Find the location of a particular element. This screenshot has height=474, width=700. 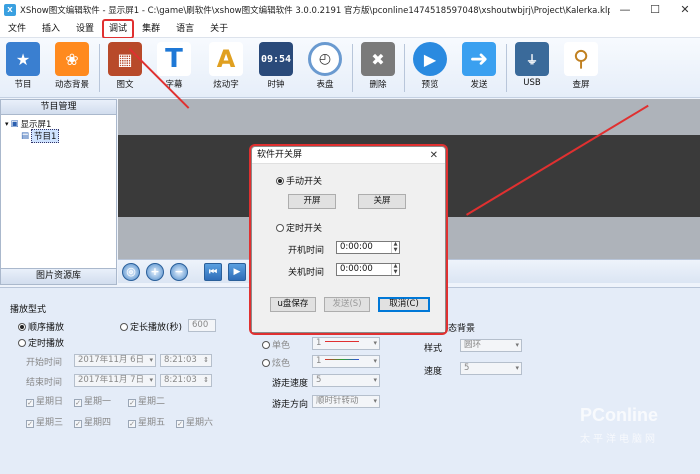

start-date-input: 2017年11月 6日 ▾ is located at coordinates (115, 360).